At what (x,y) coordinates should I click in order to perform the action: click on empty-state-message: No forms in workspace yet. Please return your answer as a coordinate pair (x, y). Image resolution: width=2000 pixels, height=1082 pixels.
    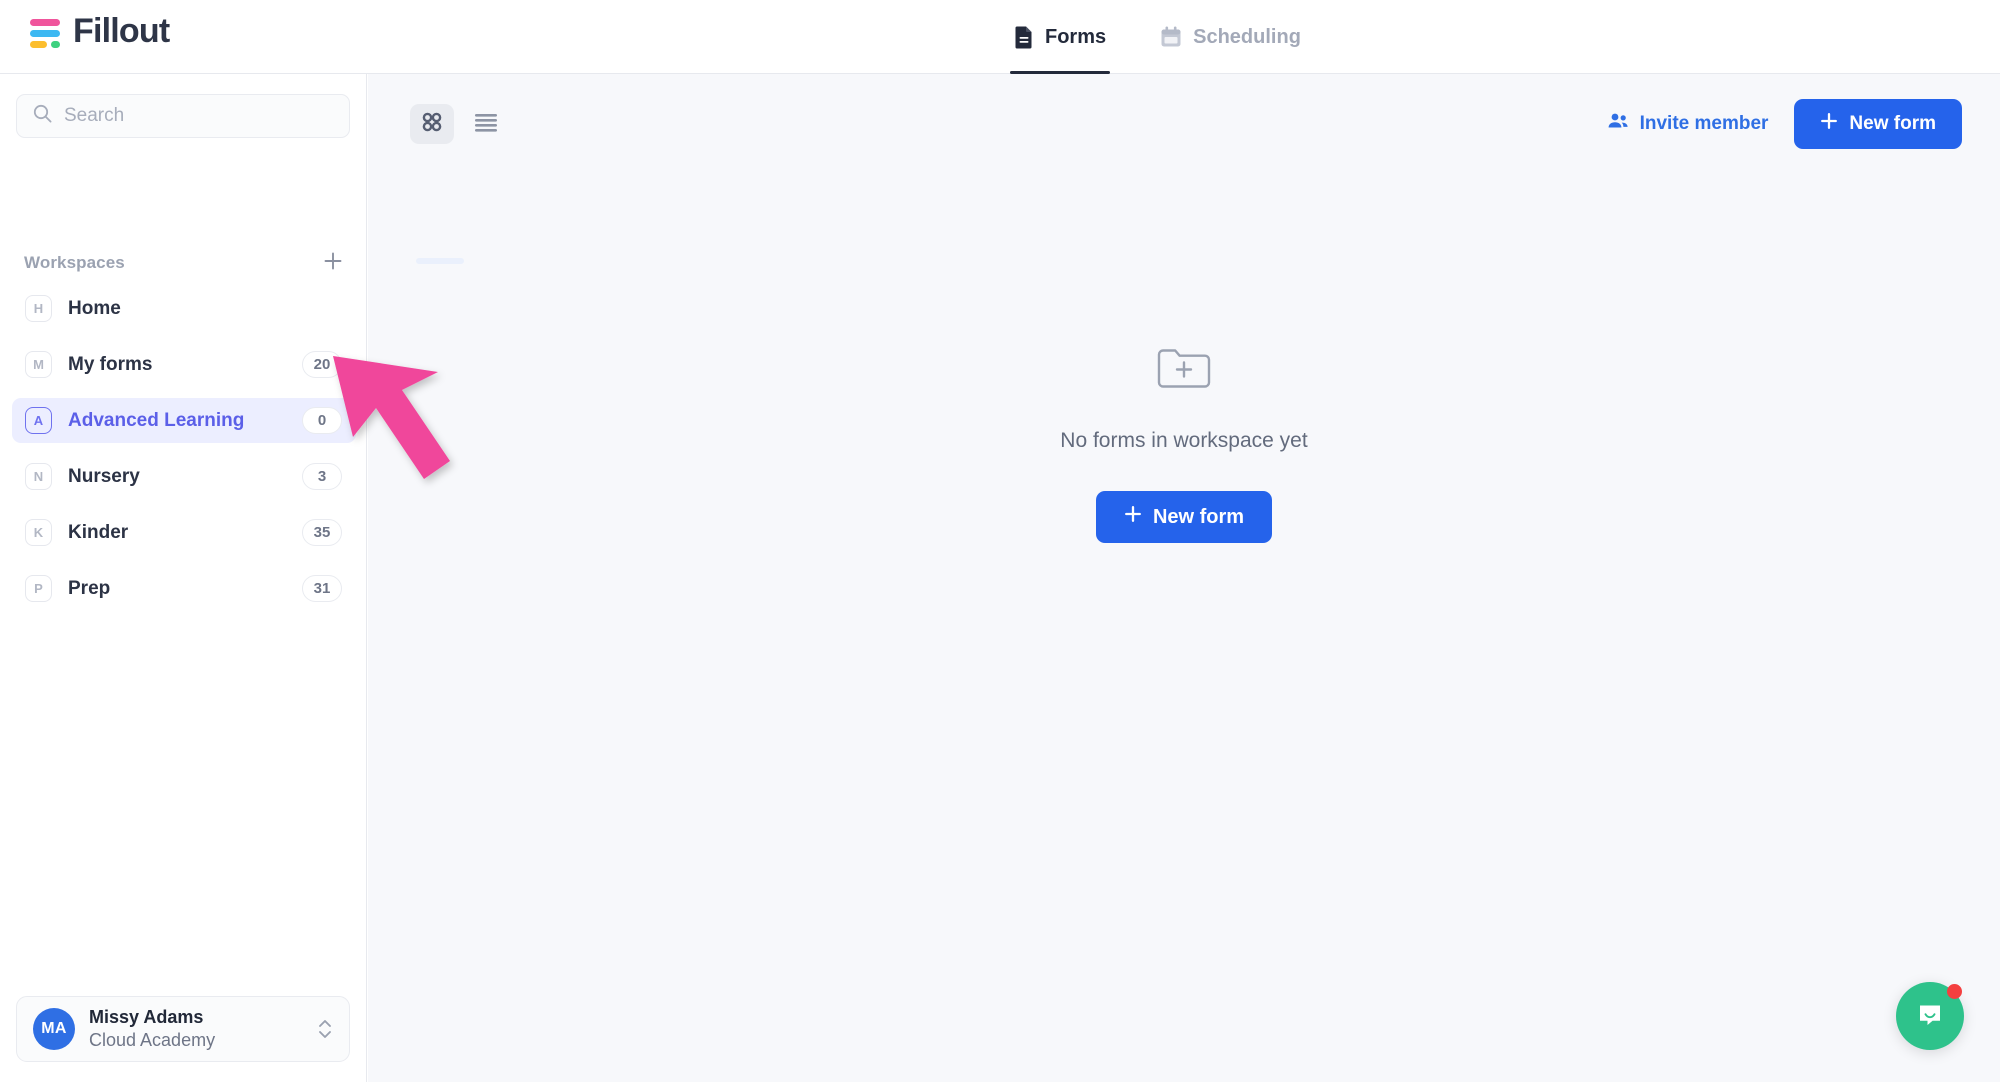
    Looking at the image, I should click on (1184, 440).